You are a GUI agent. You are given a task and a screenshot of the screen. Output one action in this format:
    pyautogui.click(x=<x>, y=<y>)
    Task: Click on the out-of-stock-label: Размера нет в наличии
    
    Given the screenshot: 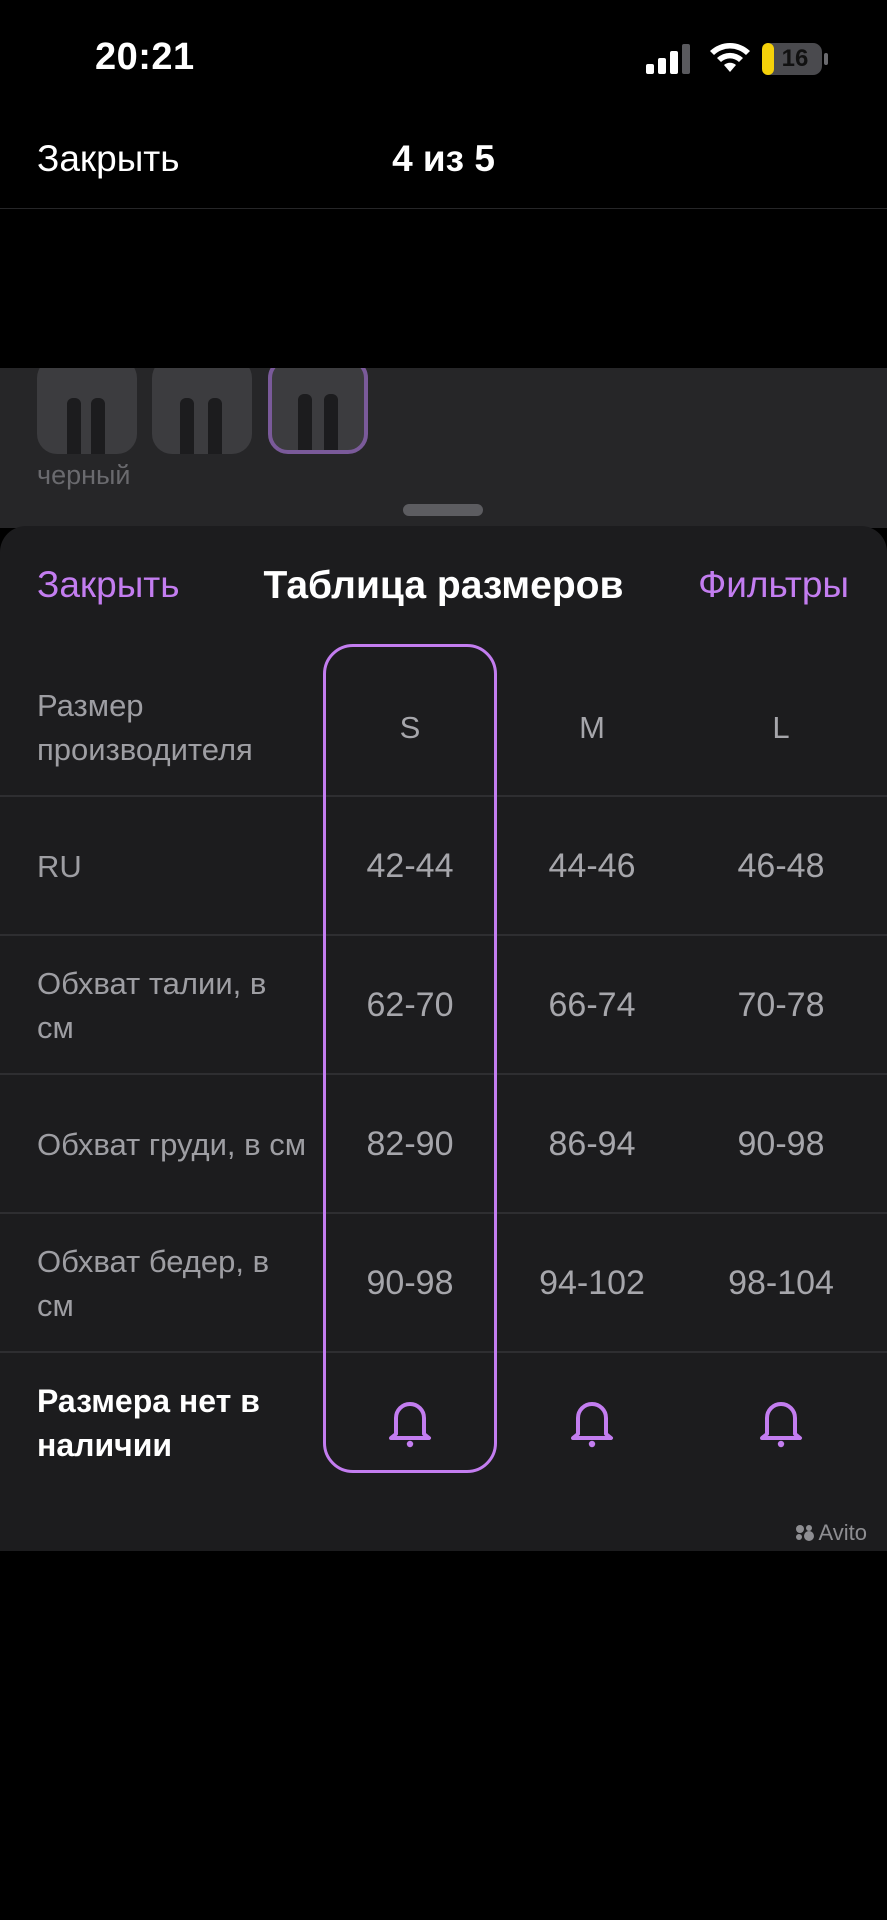 What is the action you would take?
    pyautogui.click(x=148, y=1422)
    